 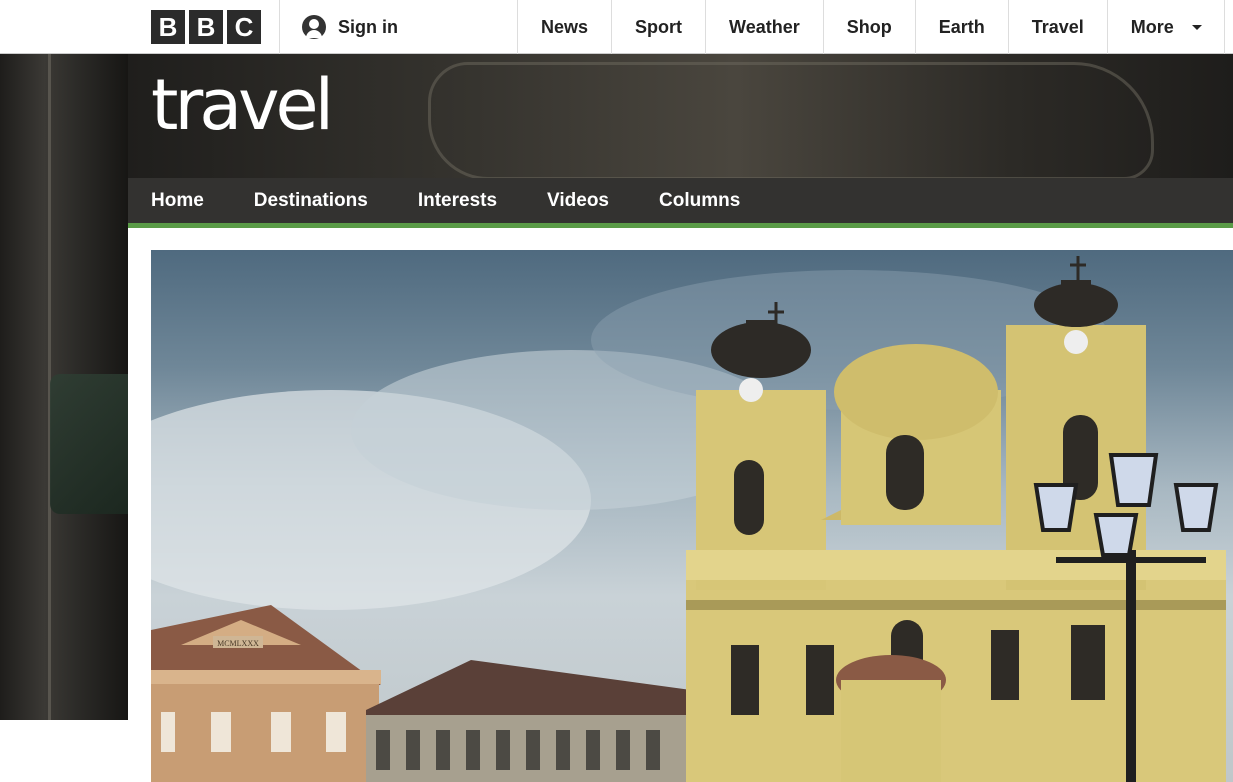 I want to click on map-cartouche-decoration, so click(x=791, y=120).